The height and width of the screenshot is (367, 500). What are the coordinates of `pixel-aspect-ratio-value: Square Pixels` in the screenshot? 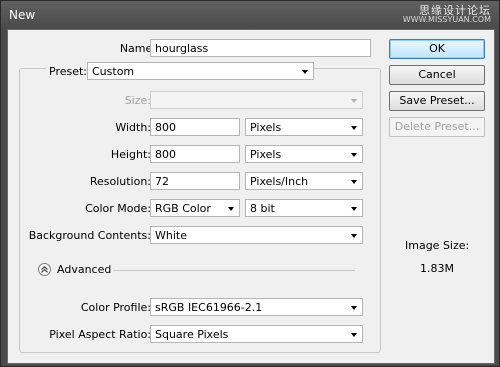 It's located at (192, 334).